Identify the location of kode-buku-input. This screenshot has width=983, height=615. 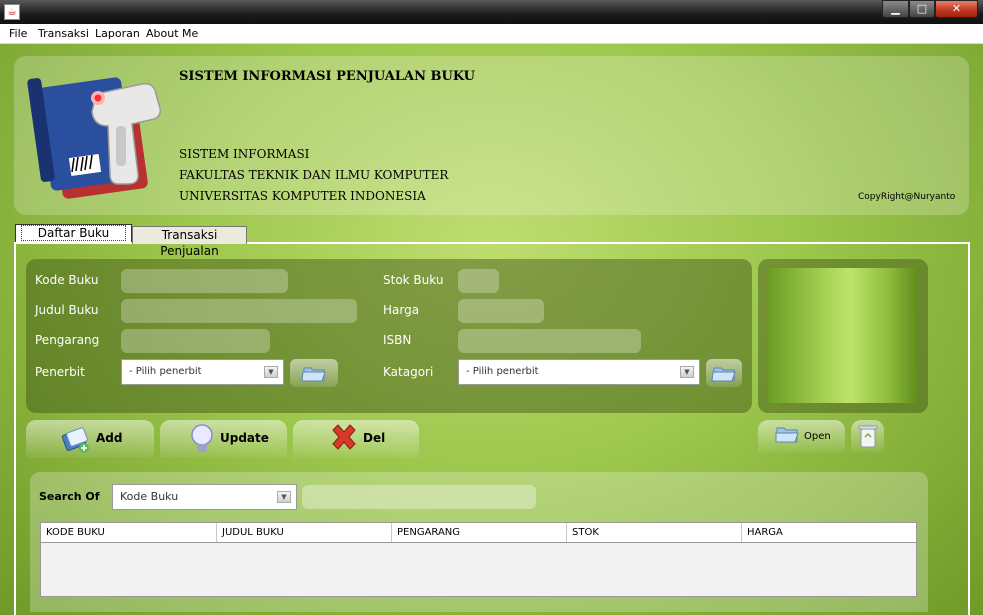
(204, 281).